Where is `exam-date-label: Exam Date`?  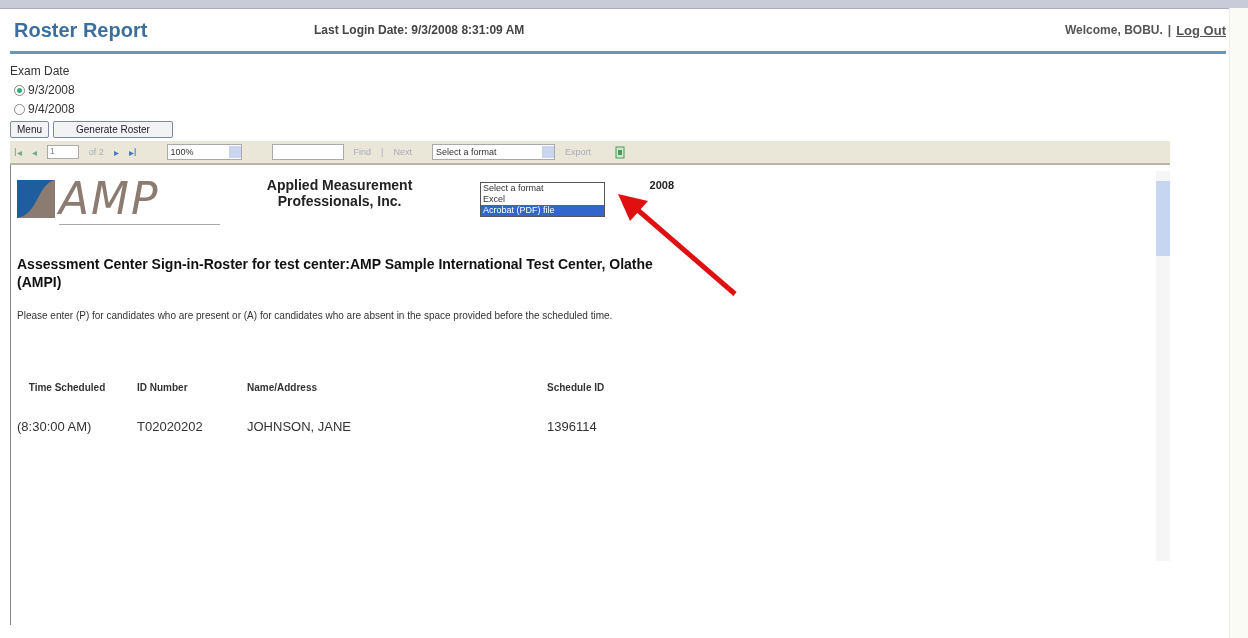 exam-date-label: Exam Date is located at coordinates (40, 71).